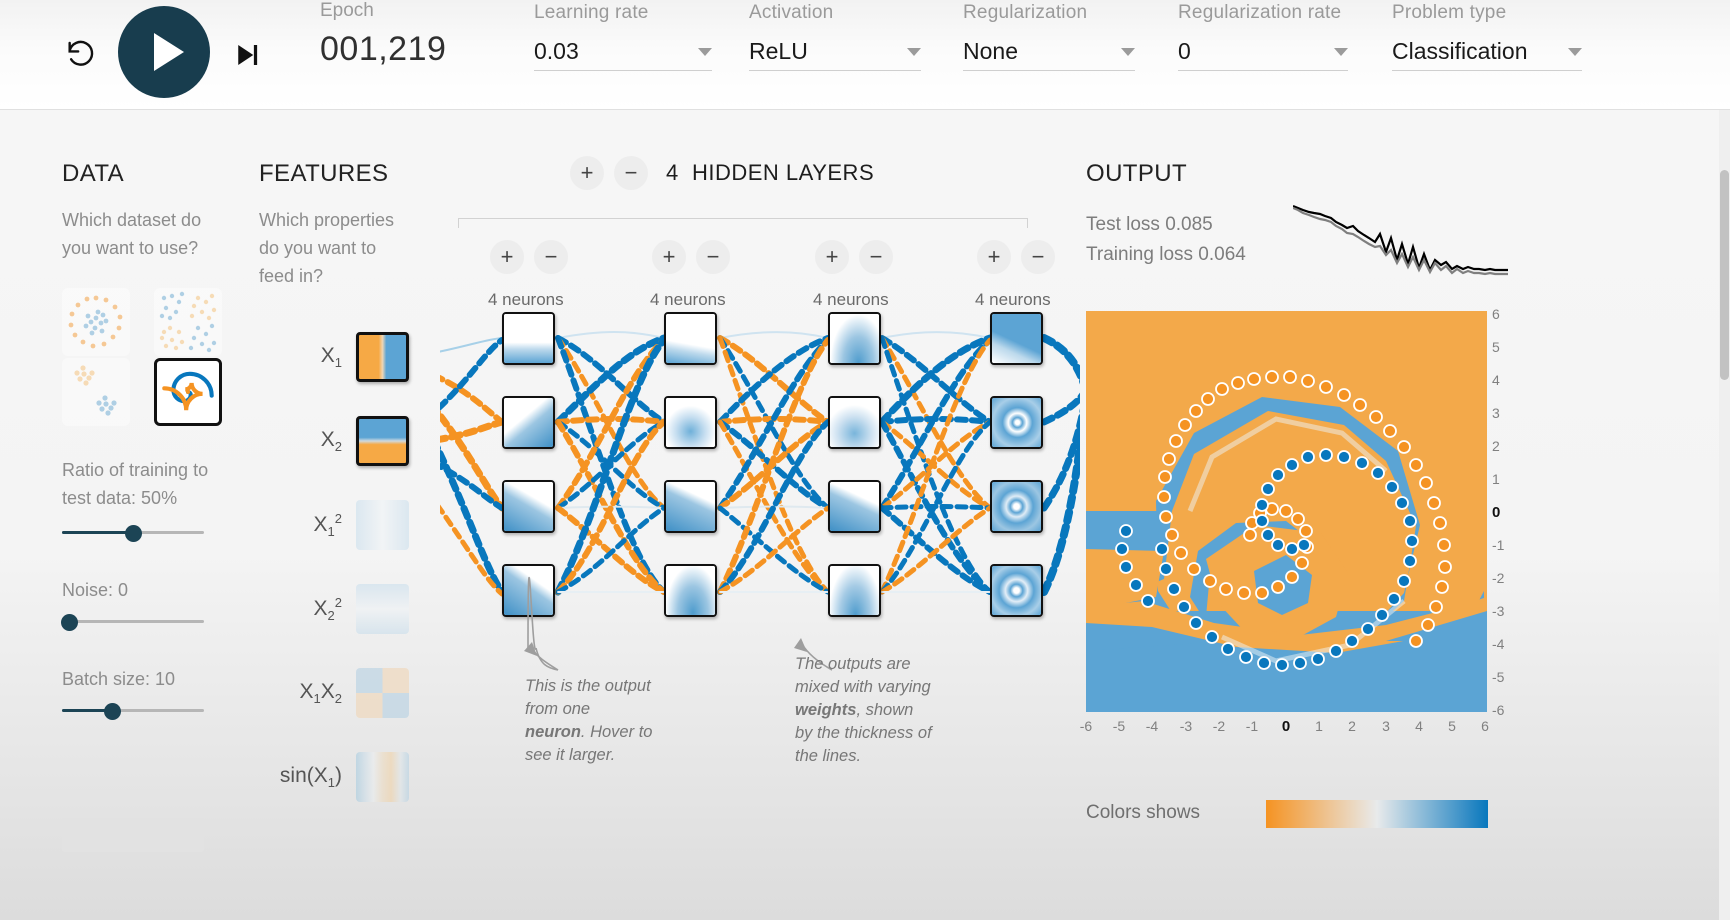 The width and height of the screenshot is (1730, 920). Describe the element at coordinates (1496, 380) in the screenshot. I see `y-tick-4: 4` at that location.